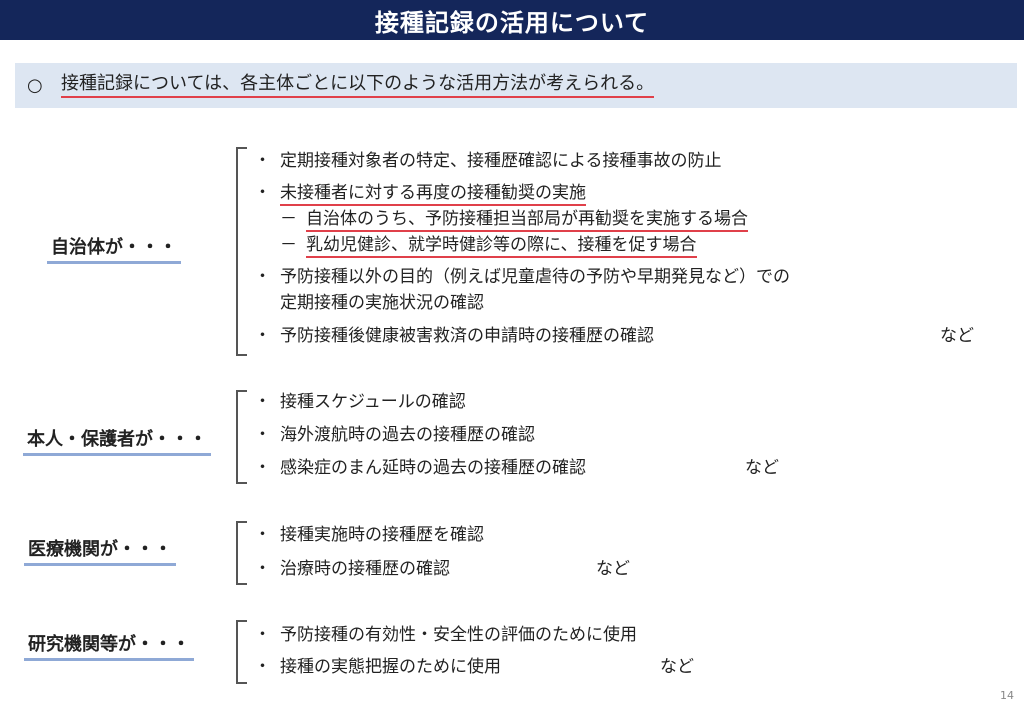 The height and width of the screenshot is (710, 1024). I want to click on list-item: ・予防接種の有効性・安全性の評価のために使用, so click(445, 635).